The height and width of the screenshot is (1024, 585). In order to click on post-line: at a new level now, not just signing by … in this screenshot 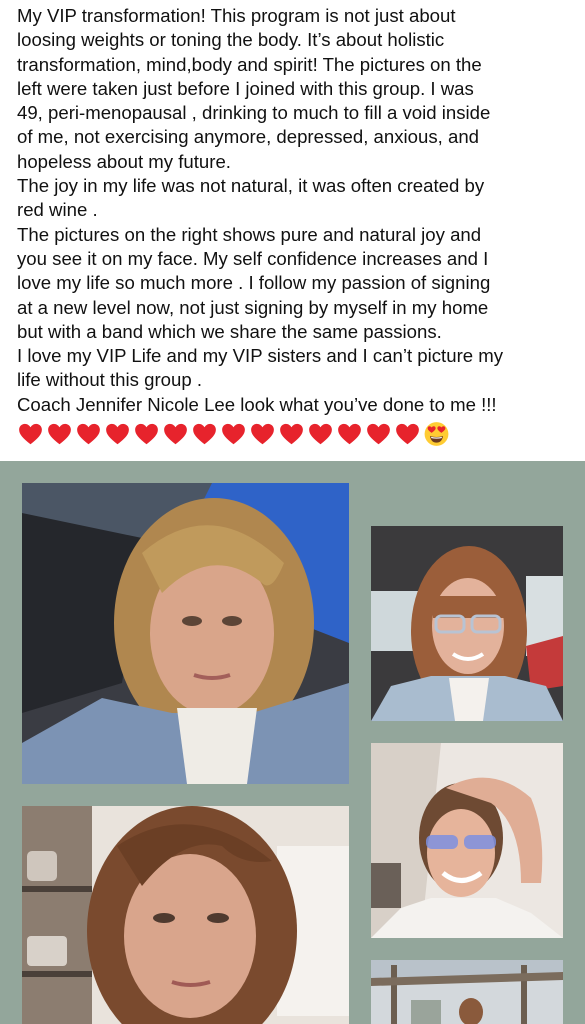, I will do `click(253, 307)`.